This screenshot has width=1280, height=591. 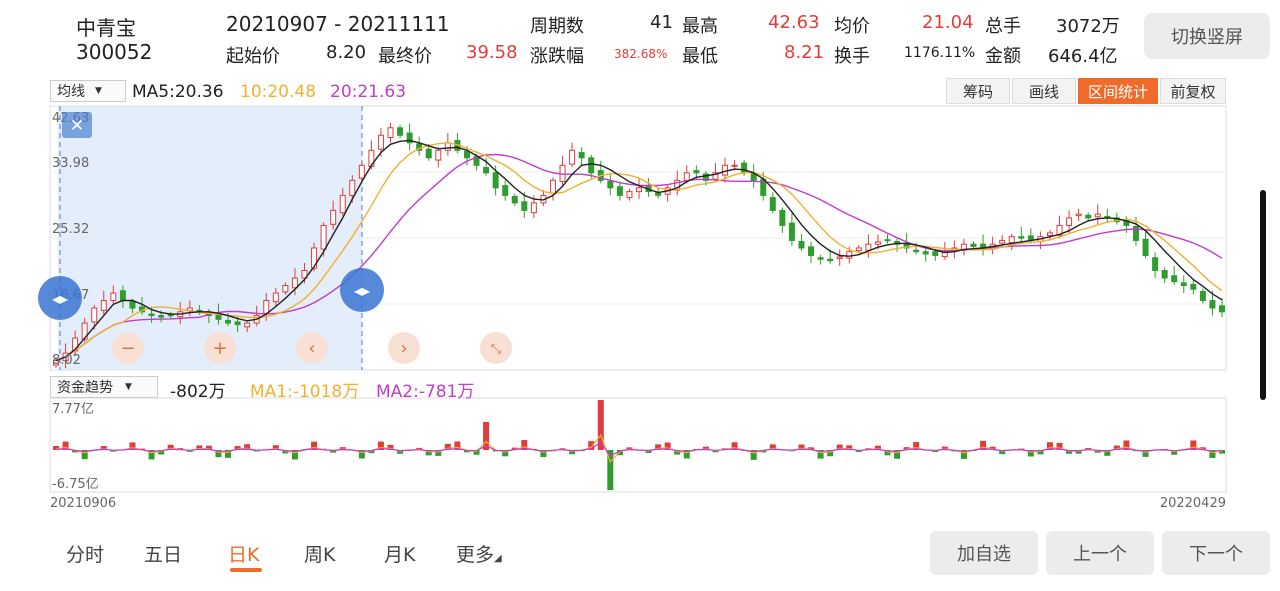 I want to click on date-start: 20210906, so click(x=83, y=503).